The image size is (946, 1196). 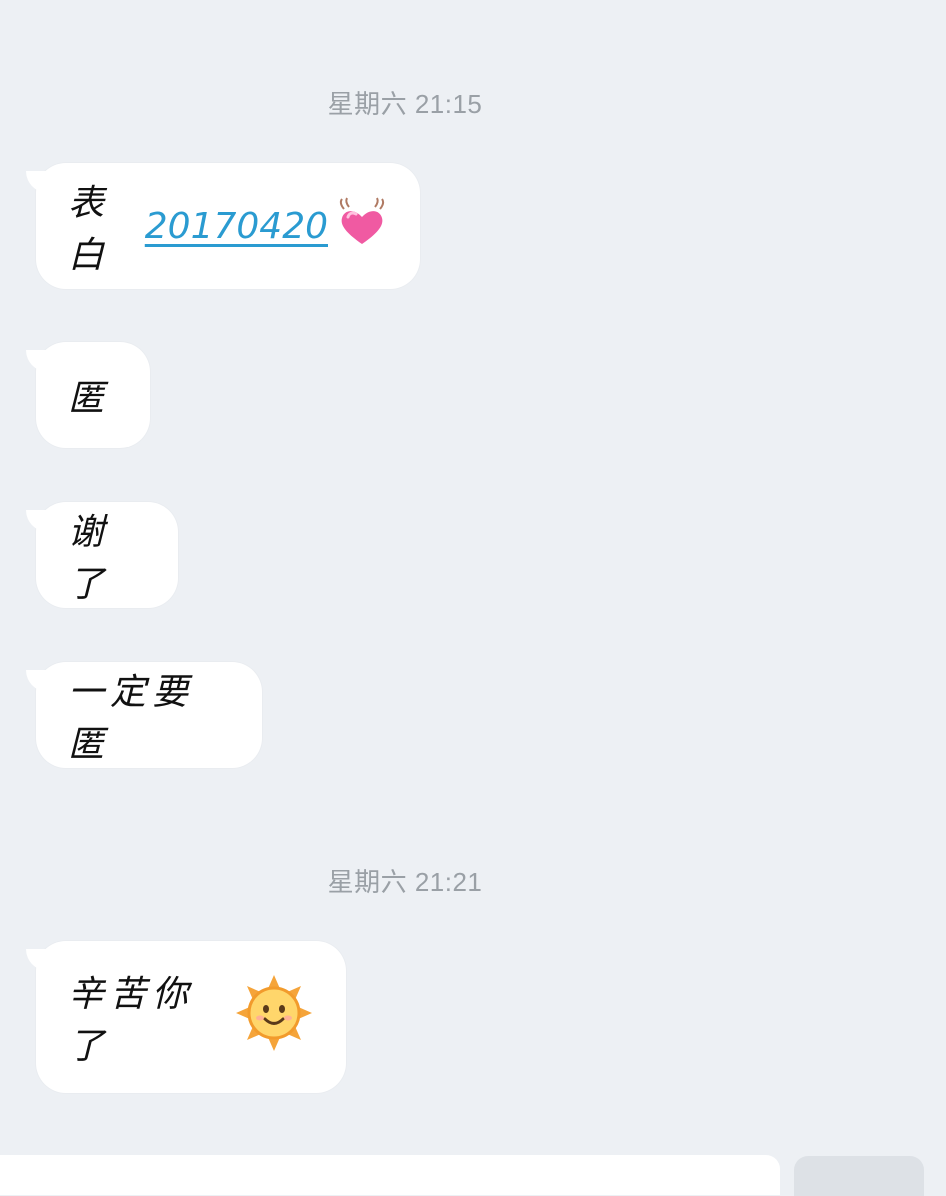 What do you see at coordinates (362, 226) in the screenshot?
I see `heart-icon` at bounding box center [362, 226].